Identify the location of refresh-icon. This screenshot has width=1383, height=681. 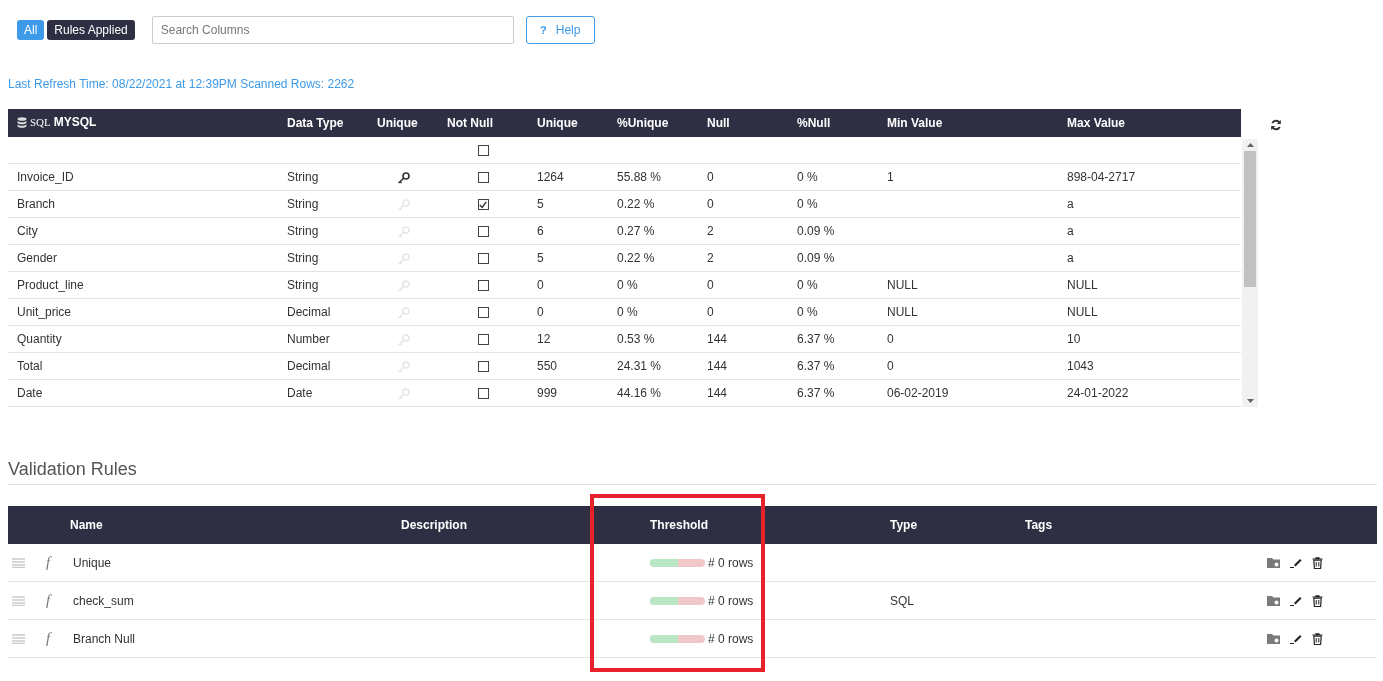
(1276, 125).